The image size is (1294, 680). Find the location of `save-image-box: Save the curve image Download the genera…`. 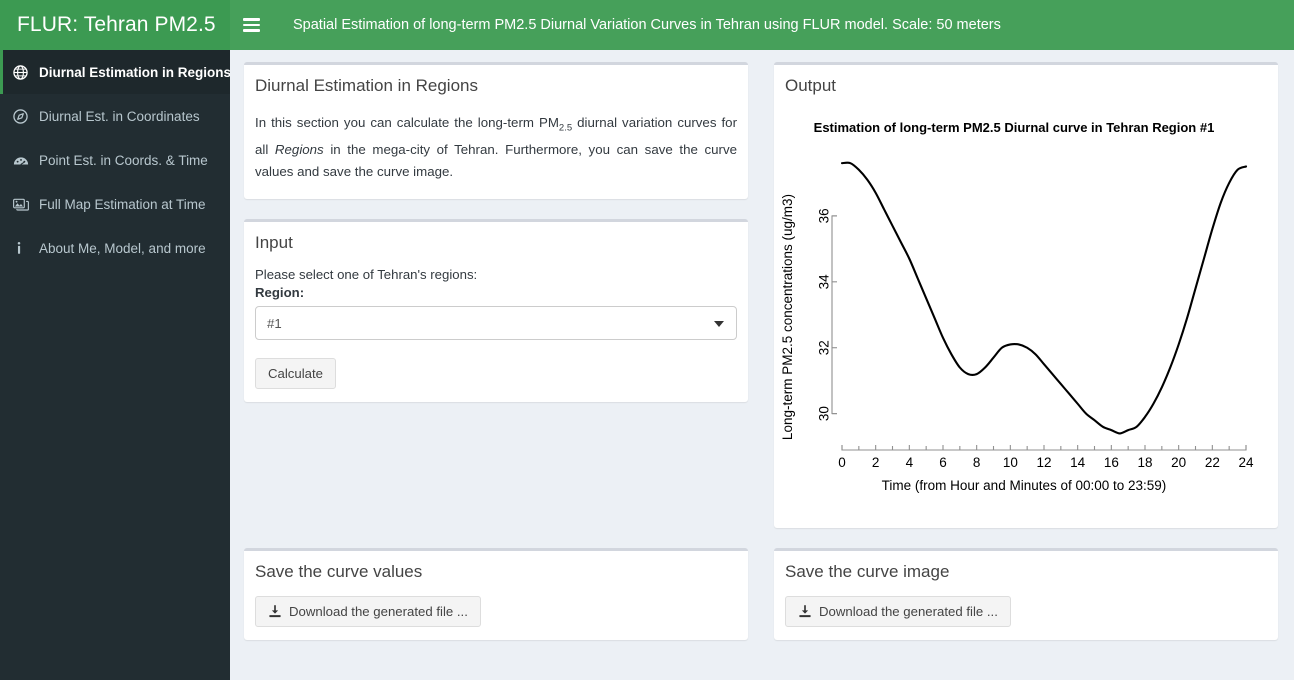

save-image-box: Save the curve image Download the genera… is located at coordinates (1026, 594).